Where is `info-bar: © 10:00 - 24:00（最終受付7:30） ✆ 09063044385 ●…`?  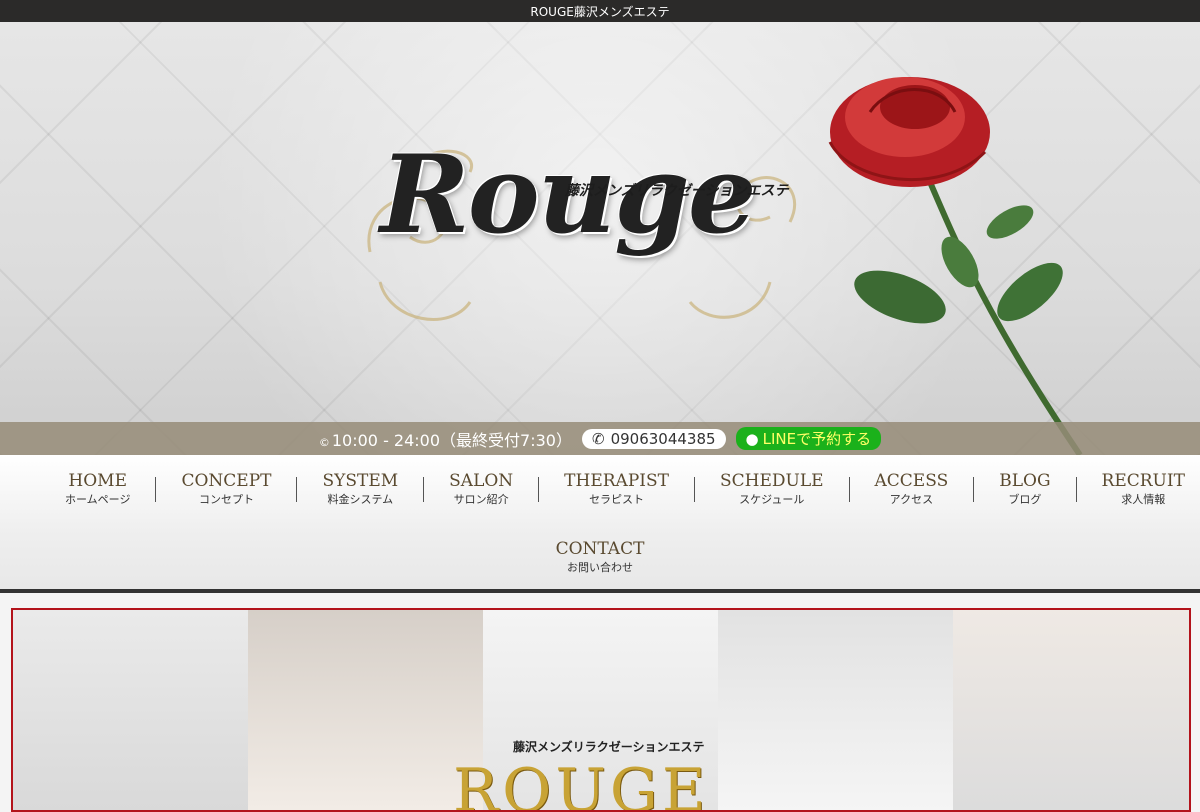
info-bar: © 10:00 - 24:00（最終受付7:30） ✆ 09063044385 ●… is located at coordinates (600, 438).